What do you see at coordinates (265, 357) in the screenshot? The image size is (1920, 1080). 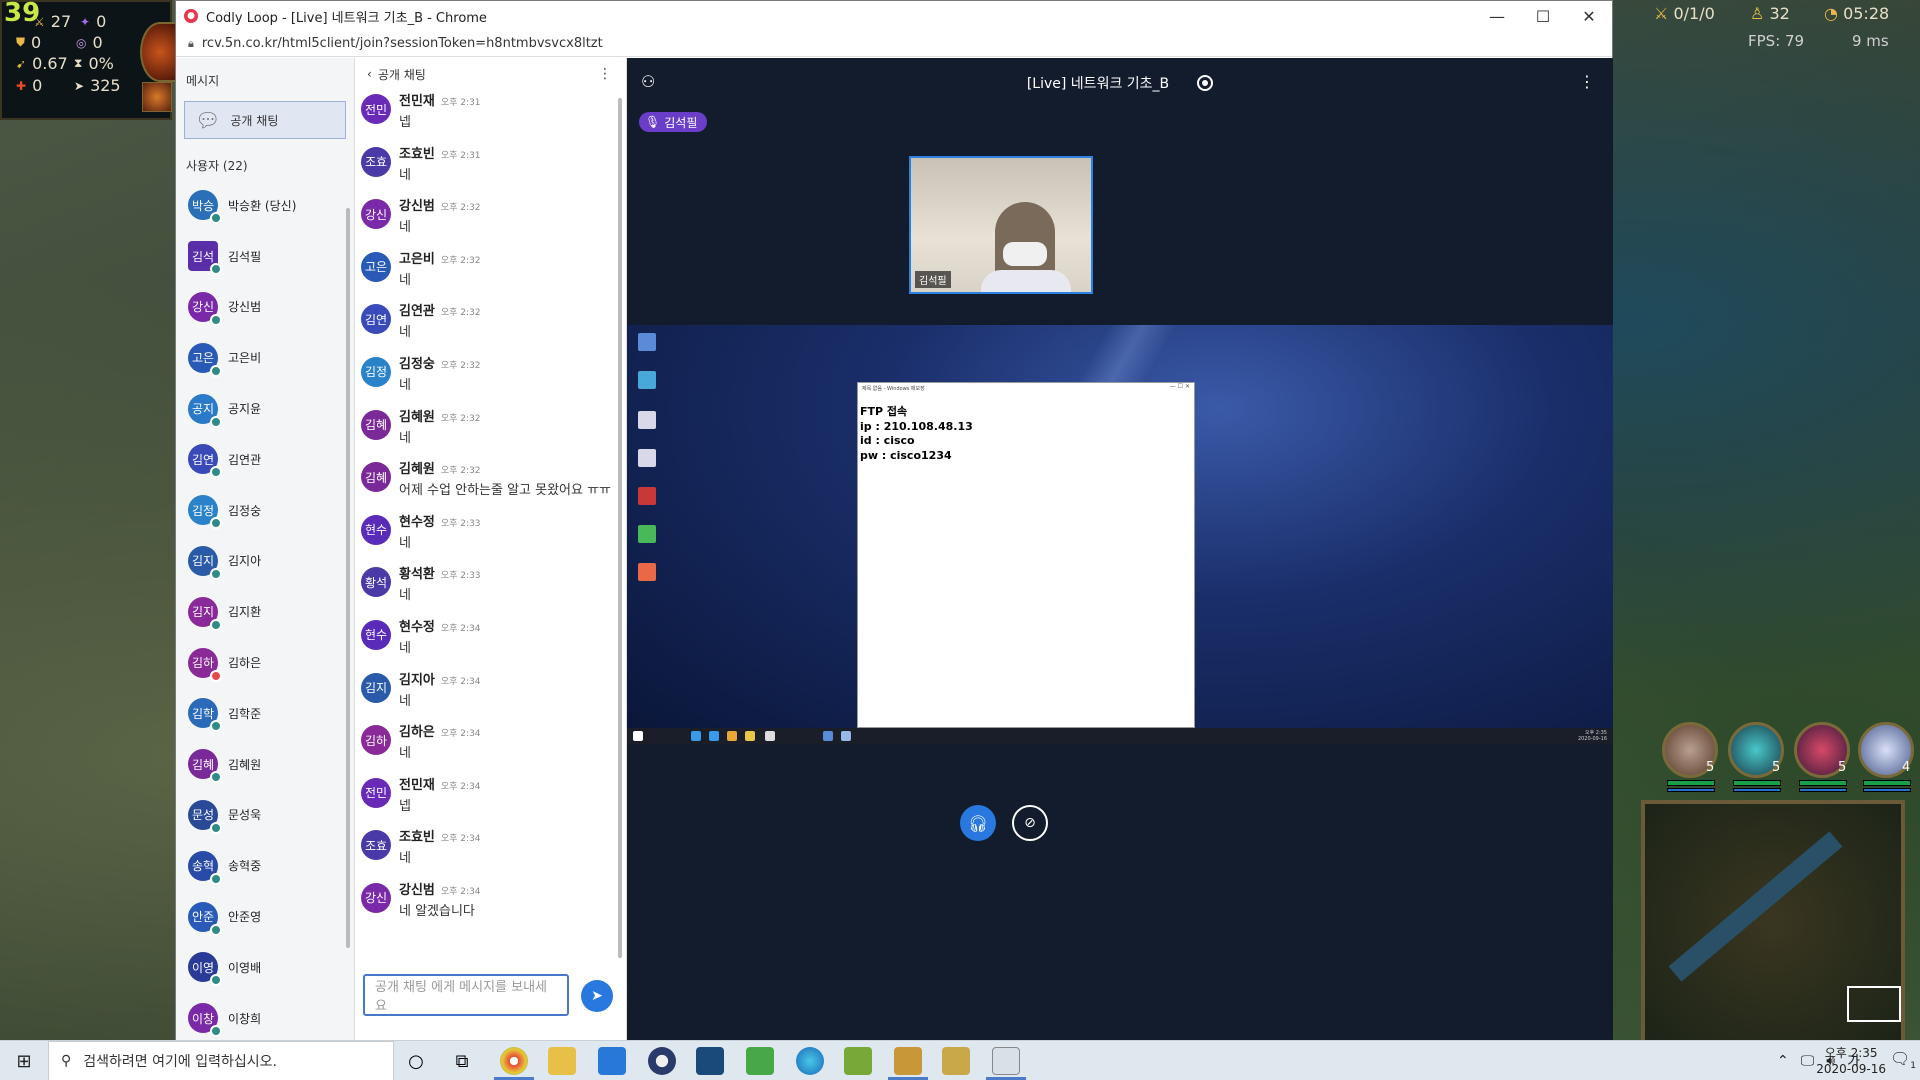 I see `user-list-item: 고은 고은비` at bounding box center [265, 357].